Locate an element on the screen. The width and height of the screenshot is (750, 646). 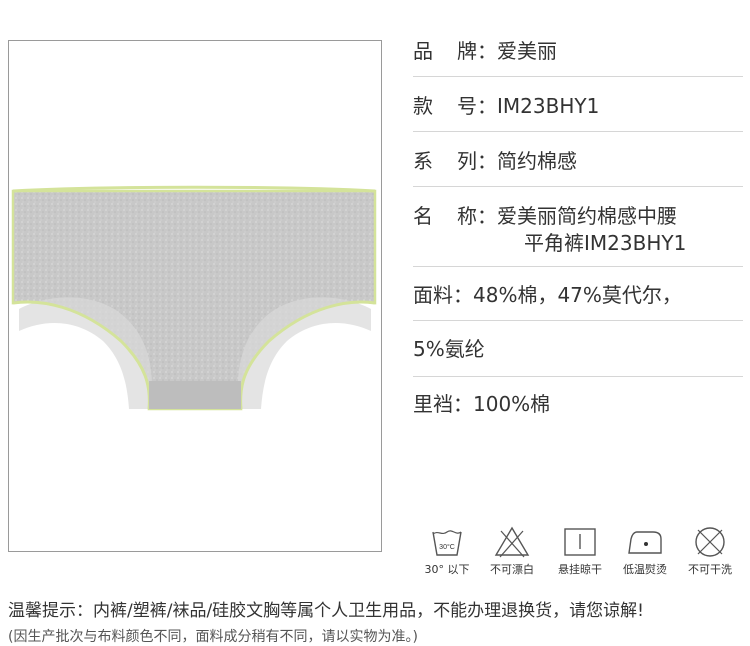
no-dry-clean-icon is located at coordinates (710, 542).